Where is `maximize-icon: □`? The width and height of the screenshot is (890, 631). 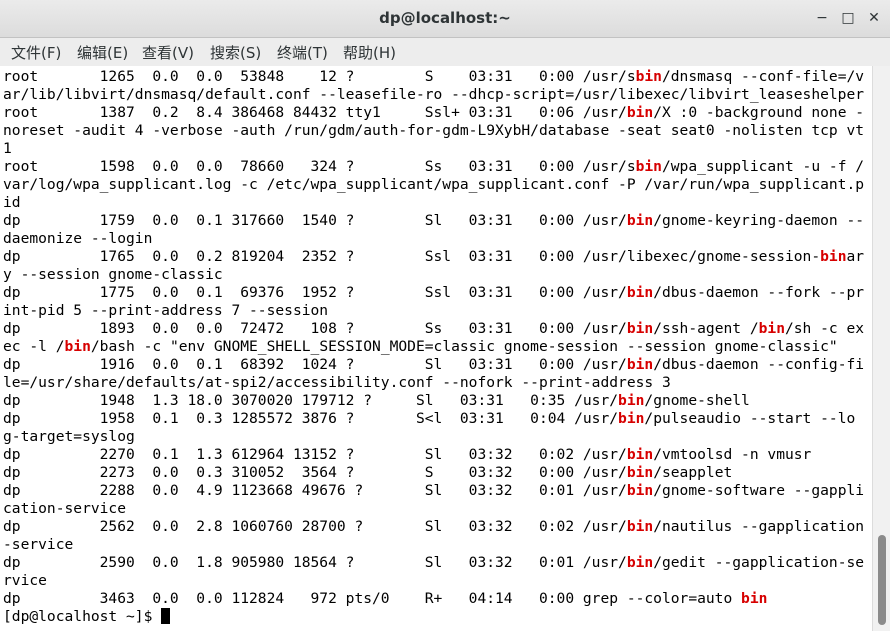
maximize-icon: □ is located at coordinates (848, 18).